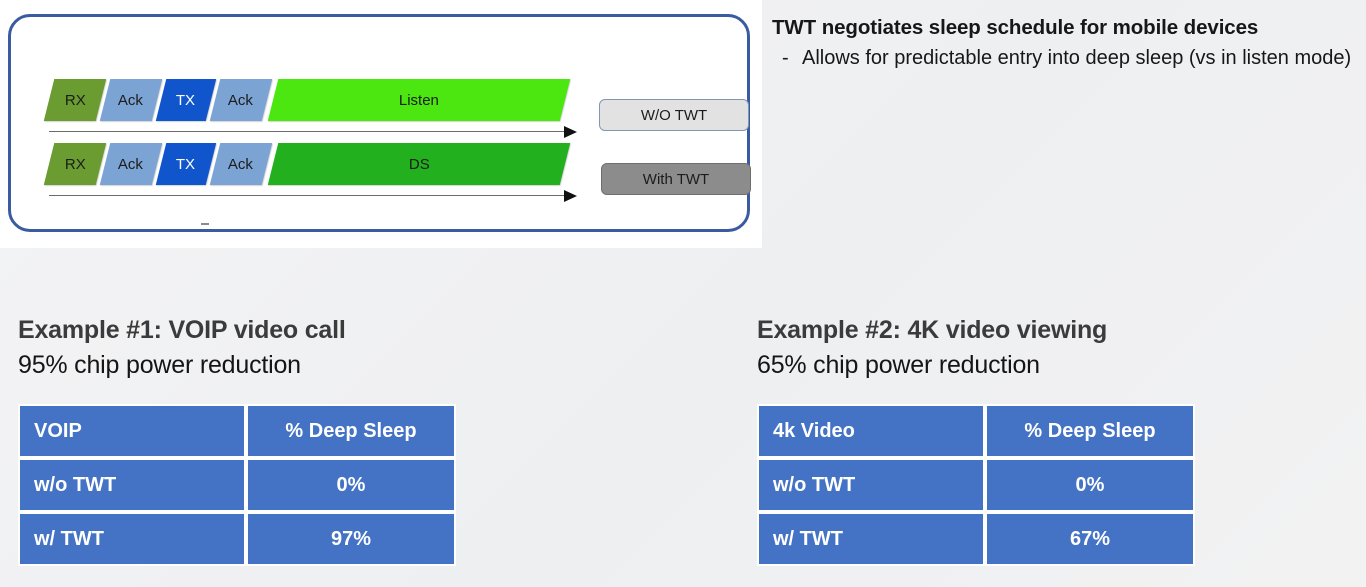  I want to click on example-1-title: Example #1: VOIP video call, so click(182, 330).